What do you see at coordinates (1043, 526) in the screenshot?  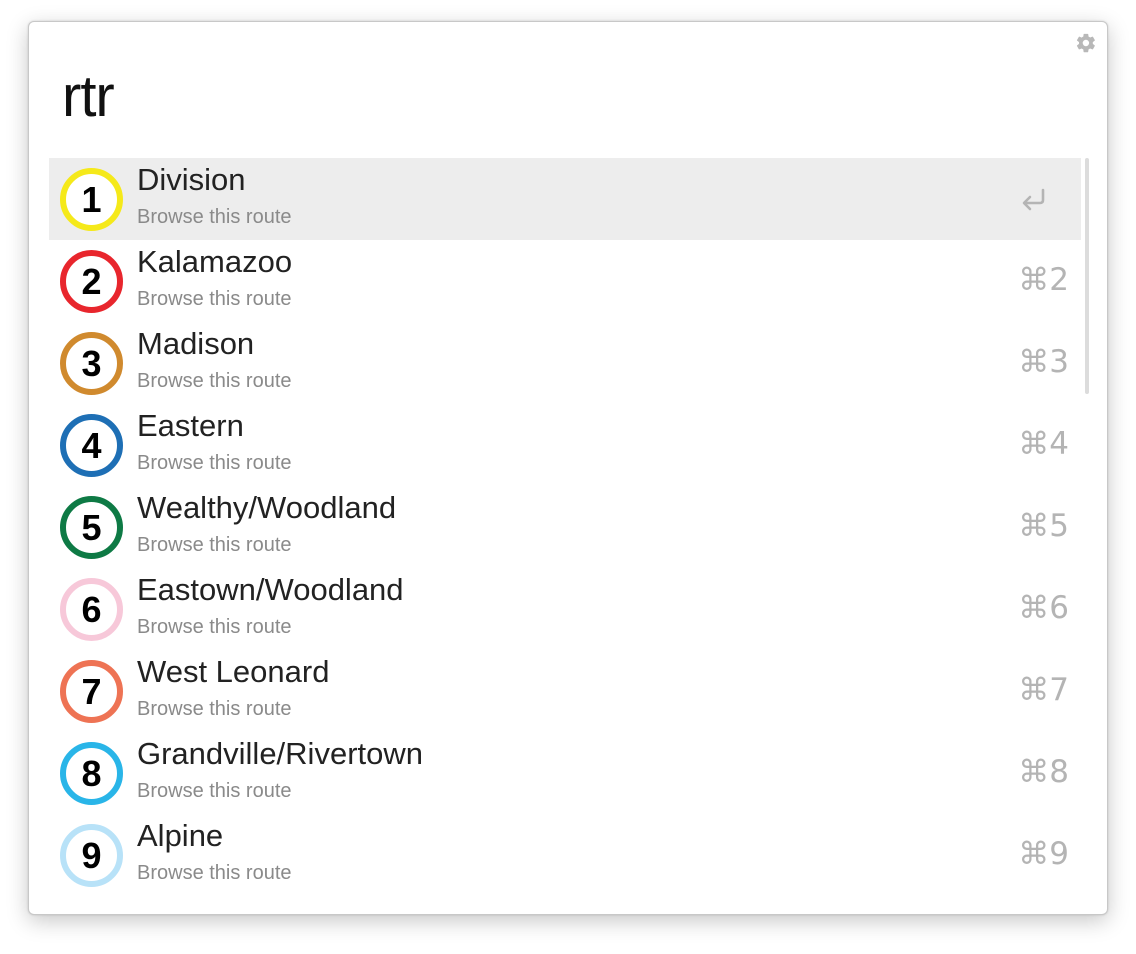 I see `keyboard-shortcut: ⌘5` at bounding box center [1043, 526].